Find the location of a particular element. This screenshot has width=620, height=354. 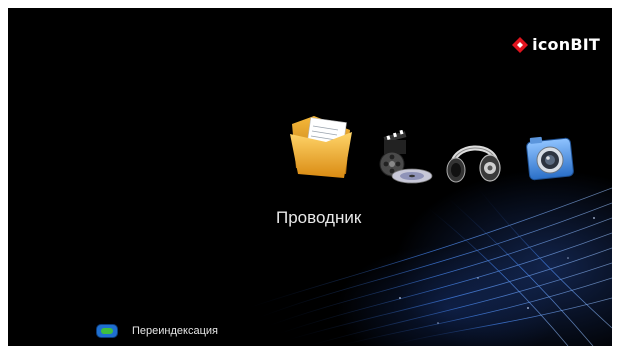

green-button-icon is located at coordinates (107, 331).